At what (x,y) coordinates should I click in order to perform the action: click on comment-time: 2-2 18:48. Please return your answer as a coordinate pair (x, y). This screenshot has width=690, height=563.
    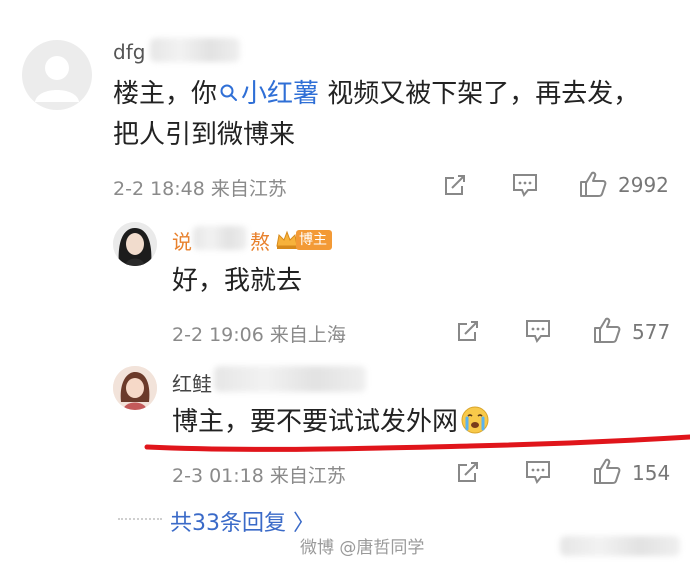
    Looking at the image, I should click on (159, 189).